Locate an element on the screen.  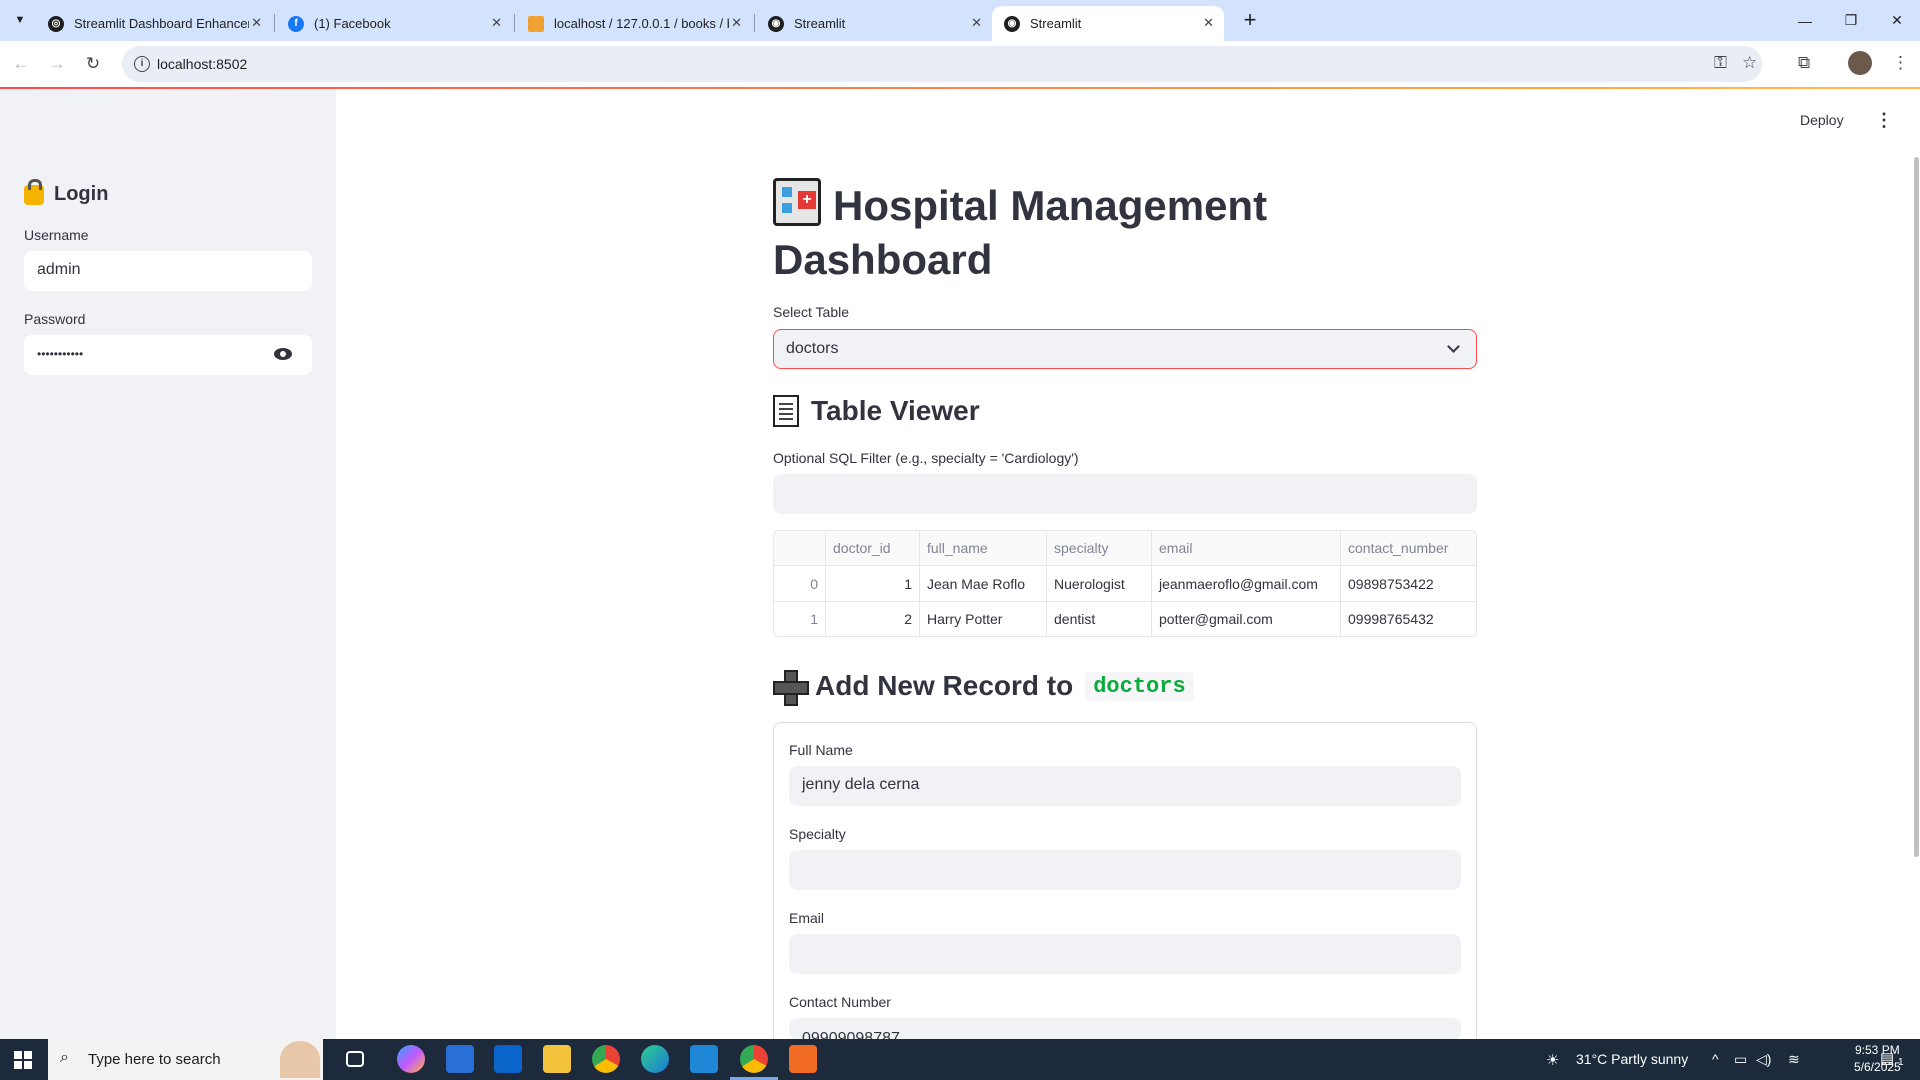
taskbar-search-box: ⌕ Type here to search is located at coordinates (185, 1059).